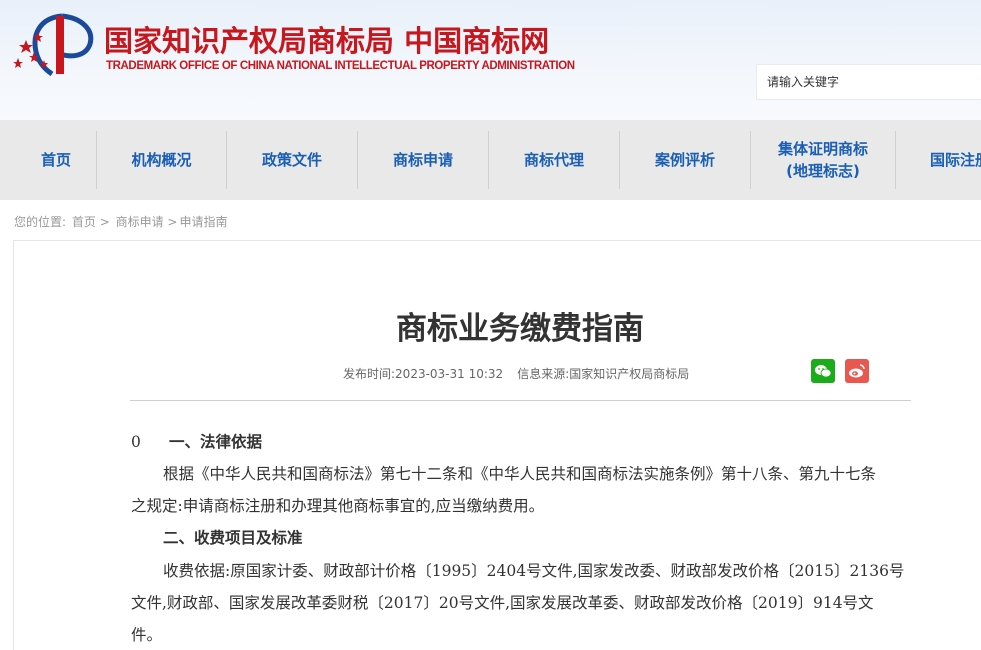  What do you see at coordinates (40, 222) in the screenshot?
I see `breadcrumb-prefix: 您的位置:` at bounding box center [40, 222].